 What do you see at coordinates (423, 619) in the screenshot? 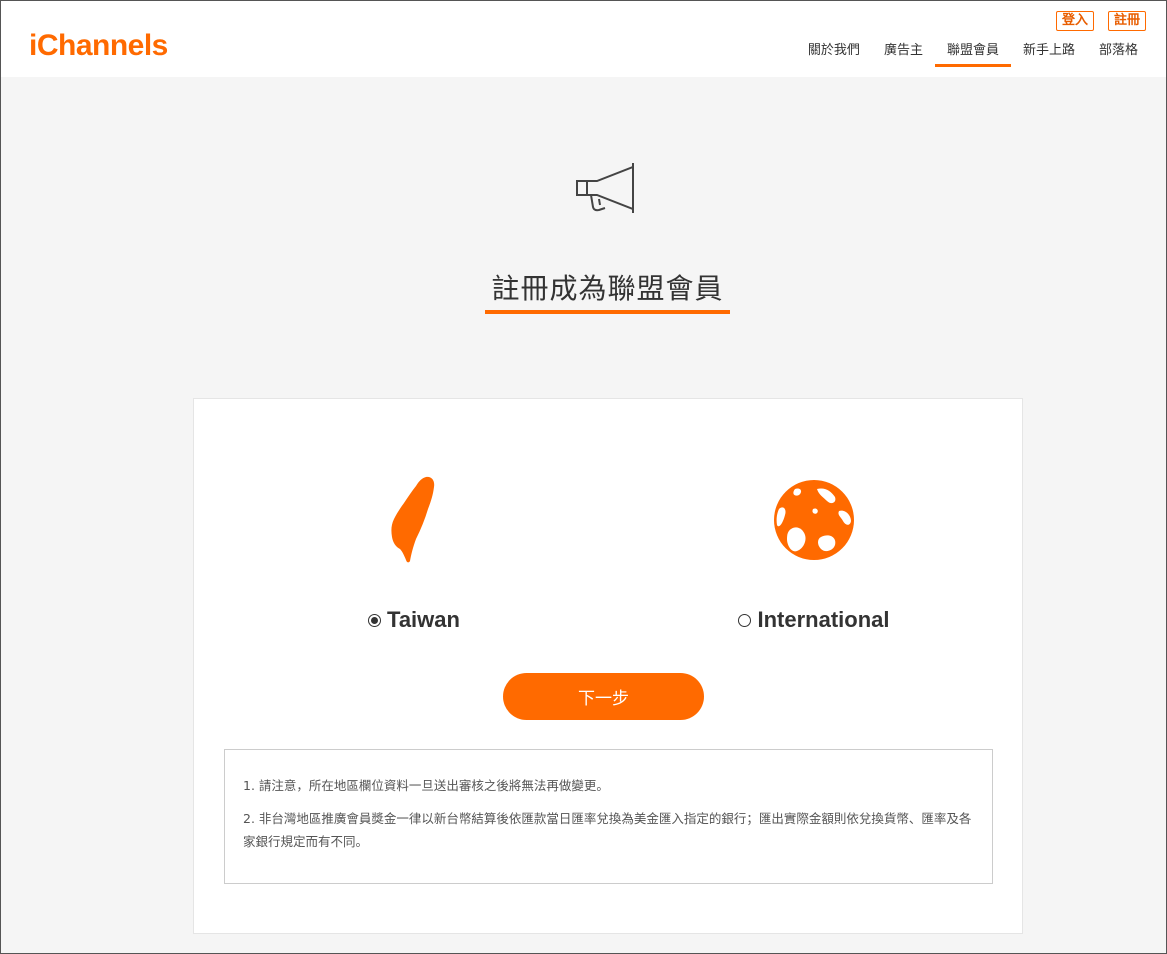
I see `option-taiwan-label: Taiwan` at bounding box center [423, 619].